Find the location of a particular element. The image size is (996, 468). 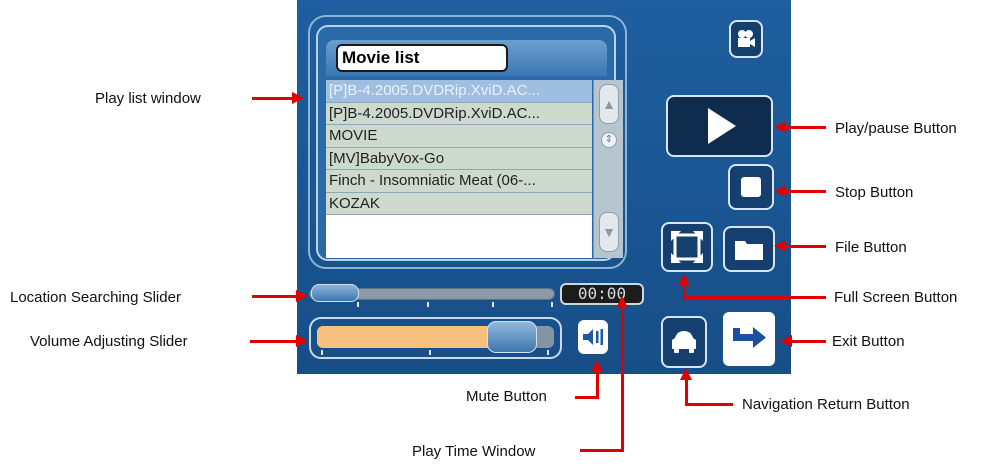

playlist-scrollbar: ▲ ⇕ ▼ is located at coordinates (608, 169).